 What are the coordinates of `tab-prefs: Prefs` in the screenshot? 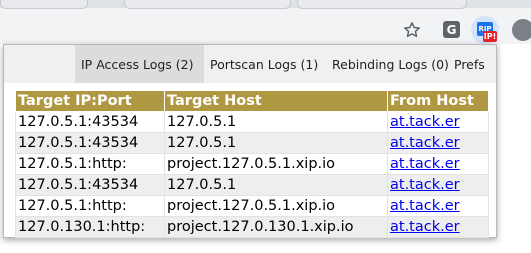 It's located at (472, 64).